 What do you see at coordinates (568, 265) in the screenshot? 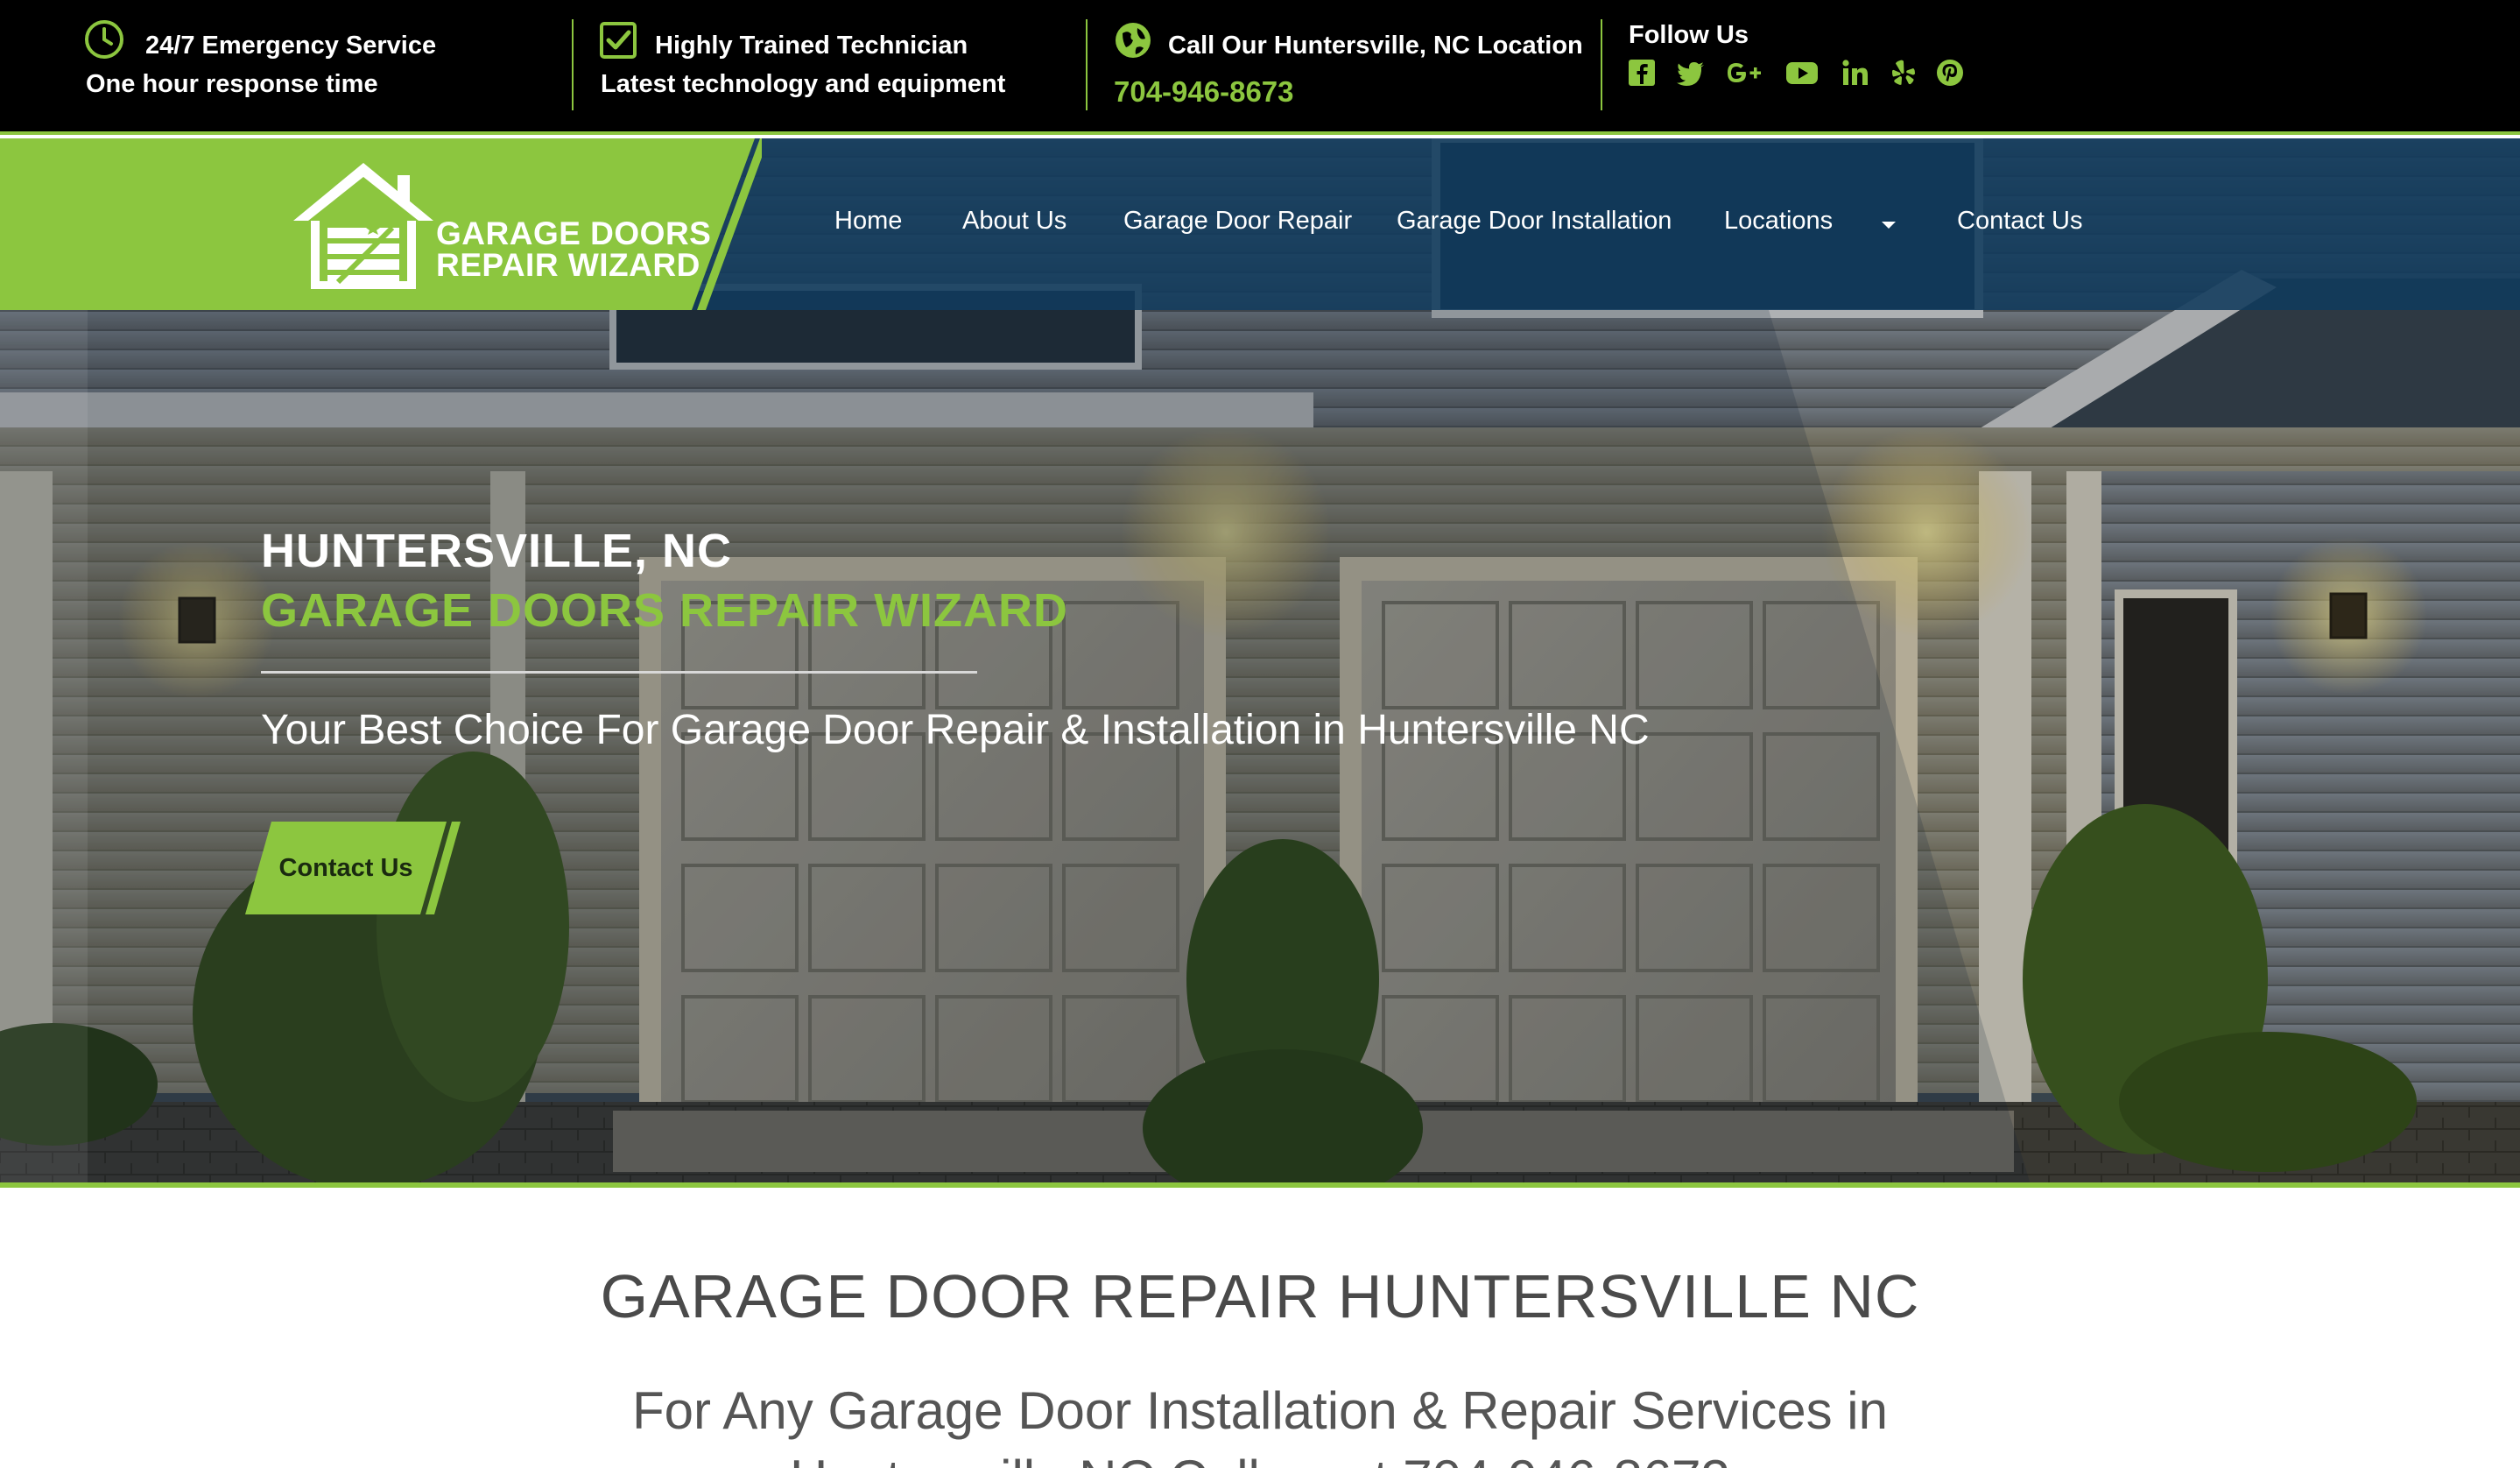
I see `logo-text-line2: REPAIR WIZARD` at bounding box center [568, 265].